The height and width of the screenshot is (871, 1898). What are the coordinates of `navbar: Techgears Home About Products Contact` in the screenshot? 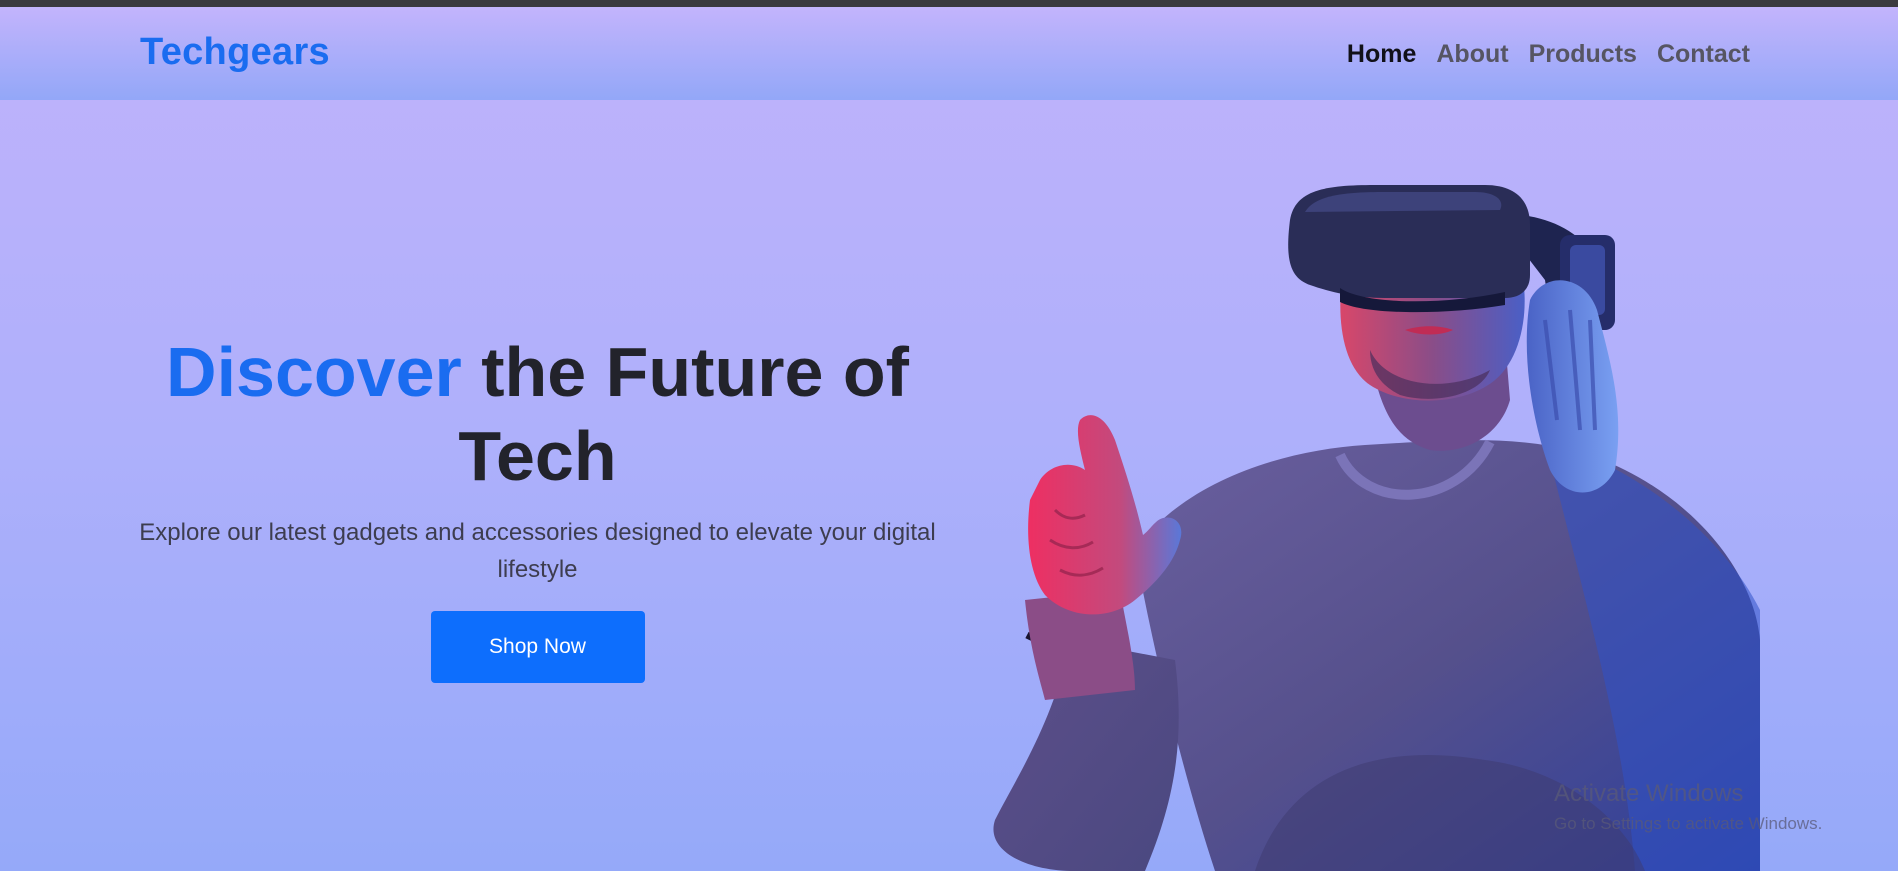 It's located at (949, 53).